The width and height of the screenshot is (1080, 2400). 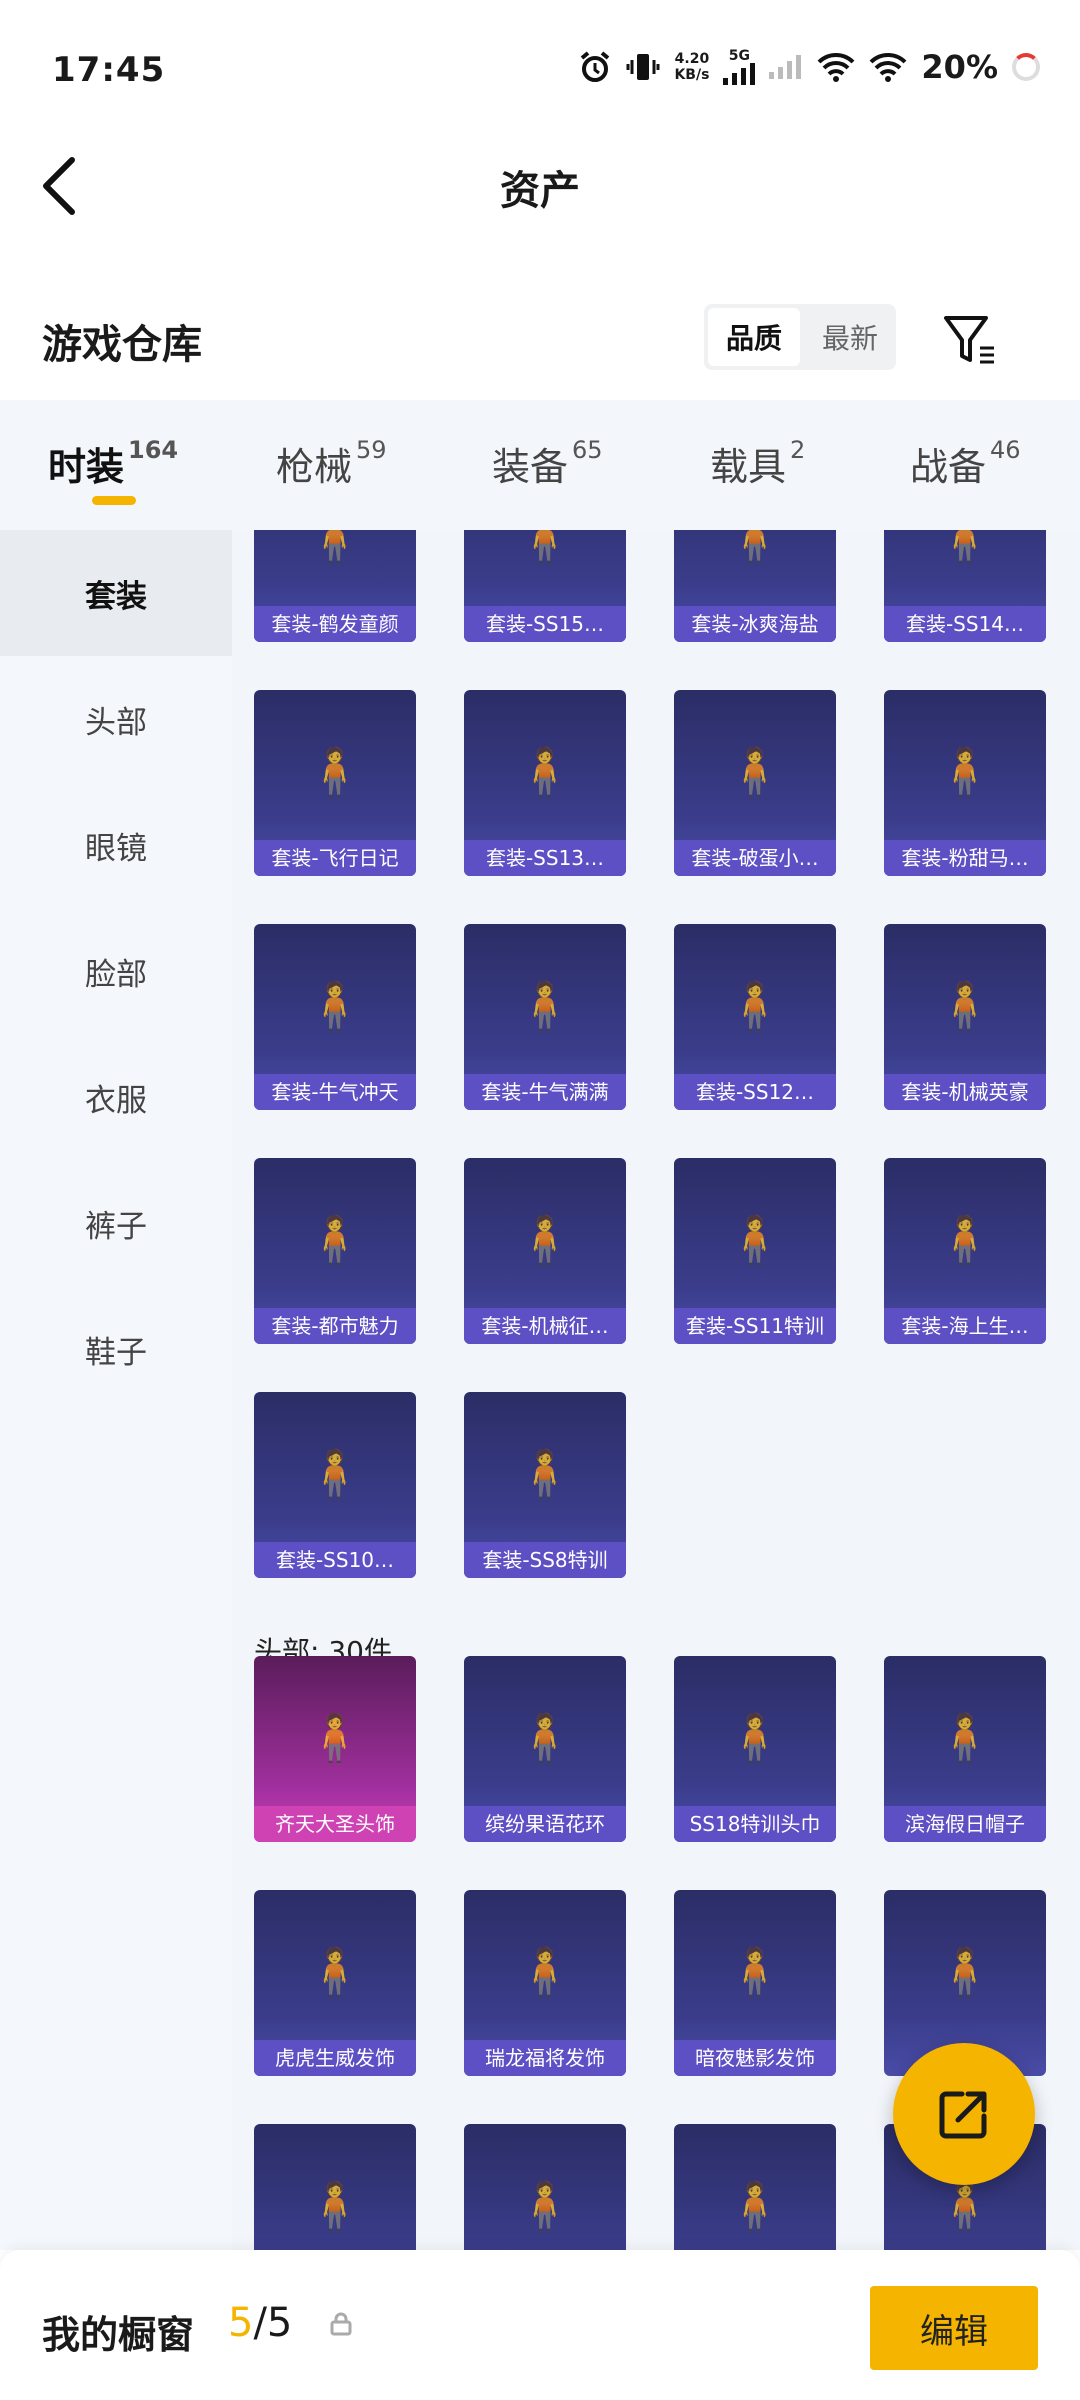 What do you see at coordinates (809, 67) in the screenshot?
I see `status-icons: 4.20 KB/s 5G 20%` at bounding box center [809, 67].